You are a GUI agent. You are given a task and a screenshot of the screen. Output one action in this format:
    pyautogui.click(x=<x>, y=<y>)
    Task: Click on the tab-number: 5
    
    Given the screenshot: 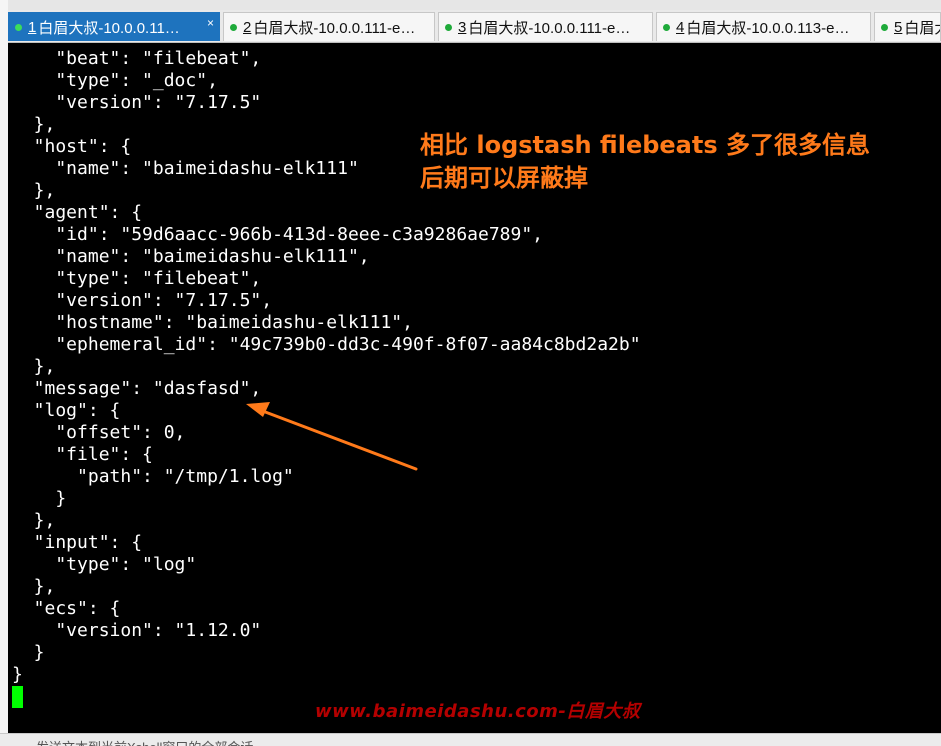 What is the action you would take?
    pyautogui.click(x=898, y=27)
    